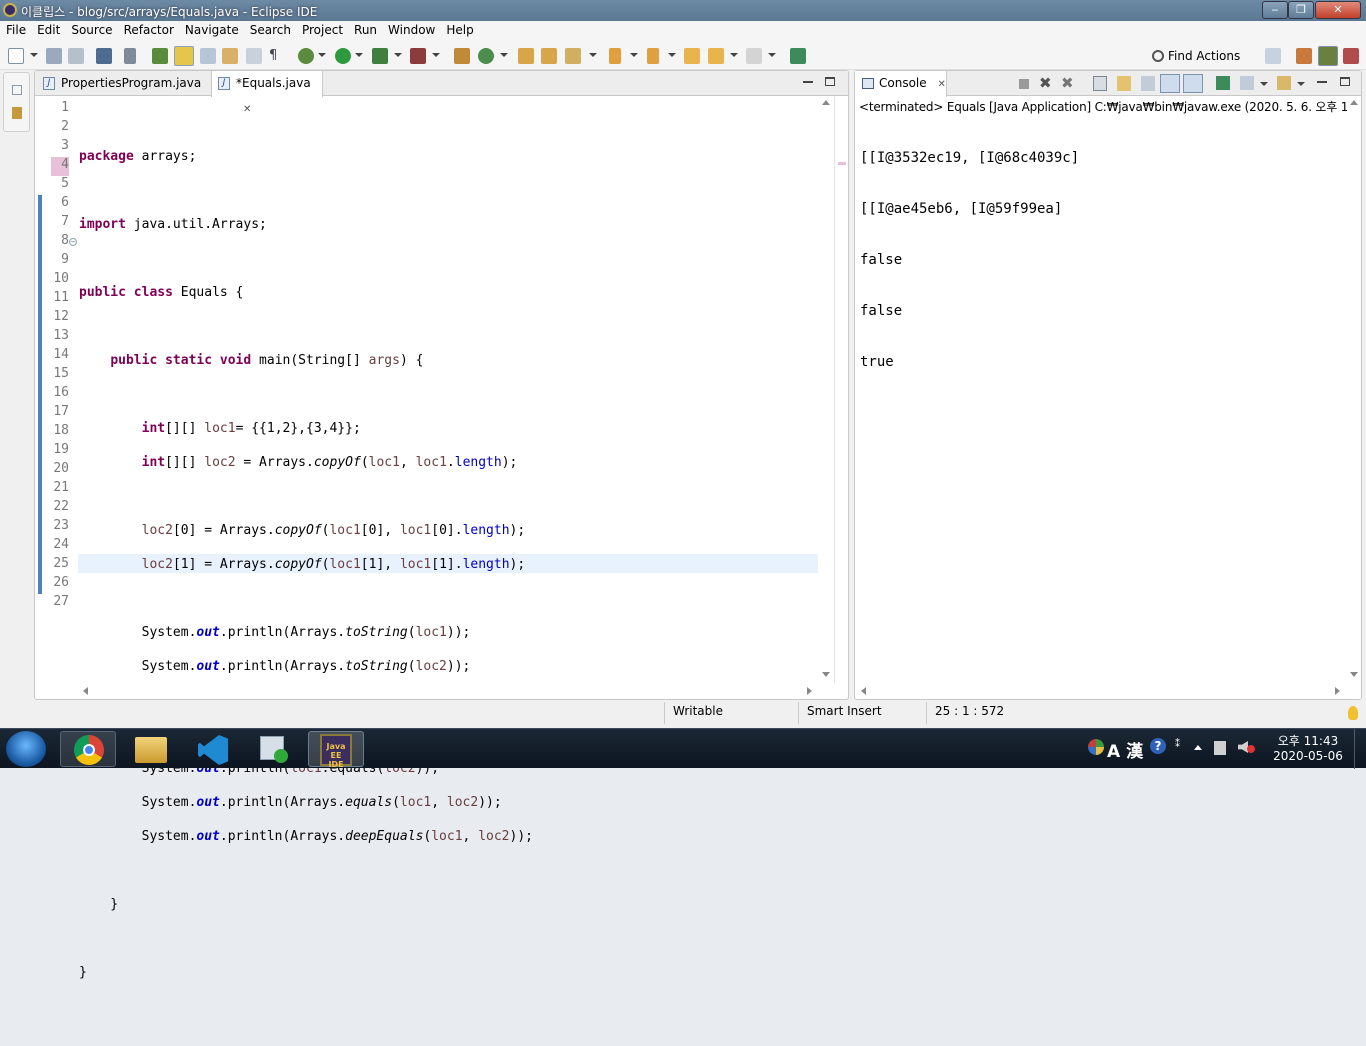 The width and height of the screenshot is (1366, 1046). What do you see at coordinates (1223, 83) in the screenshot?
I see `pin-console-icon` at bounding box center [1223, 83].